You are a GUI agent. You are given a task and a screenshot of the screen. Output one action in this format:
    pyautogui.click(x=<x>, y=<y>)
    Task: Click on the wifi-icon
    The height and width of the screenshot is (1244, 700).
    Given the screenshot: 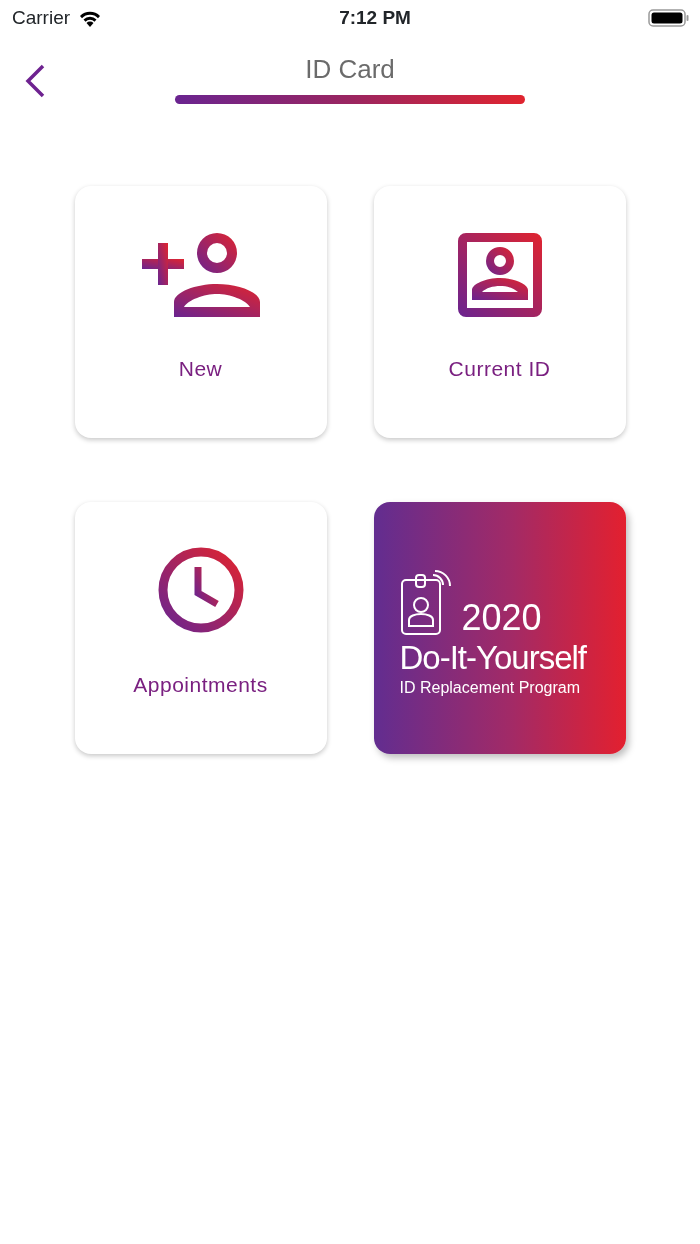 What is the action you would take?
    pyautogui.click(x=90, y=18)
    